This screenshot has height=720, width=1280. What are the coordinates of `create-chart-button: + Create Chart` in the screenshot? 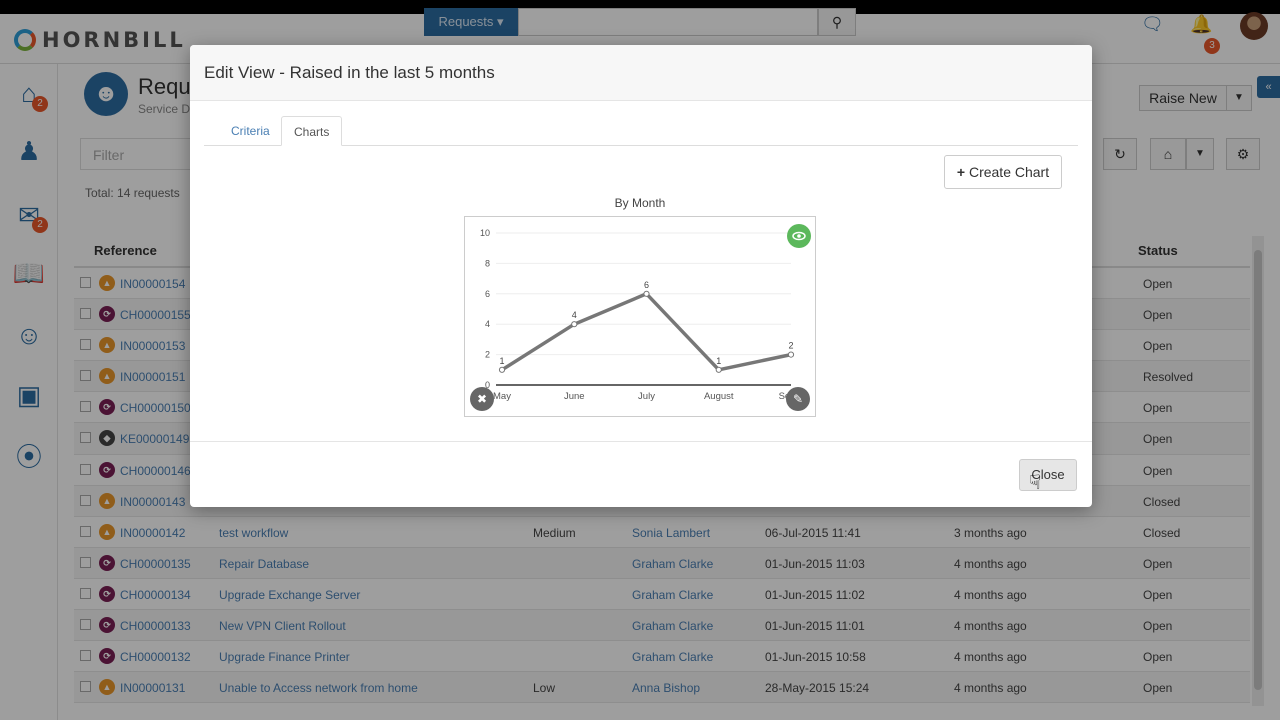 It's located at (1003, 172).